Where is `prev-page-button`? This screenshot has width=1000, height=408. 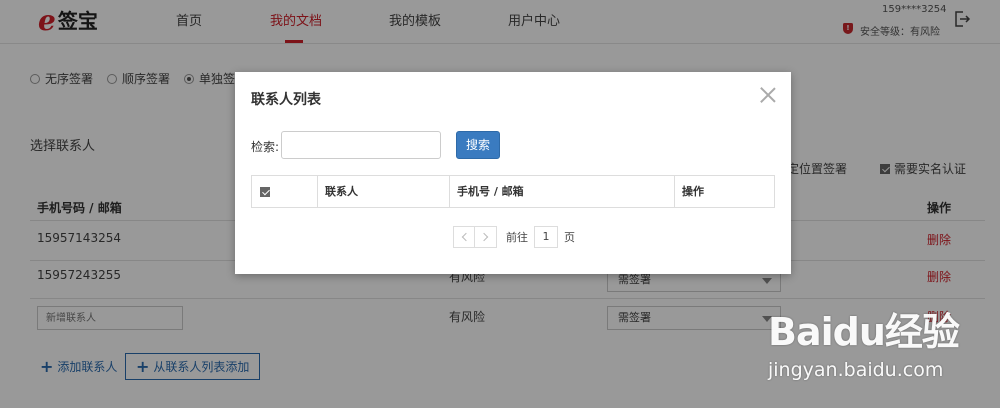
prev-page-button is located at coordinates (464, 237).